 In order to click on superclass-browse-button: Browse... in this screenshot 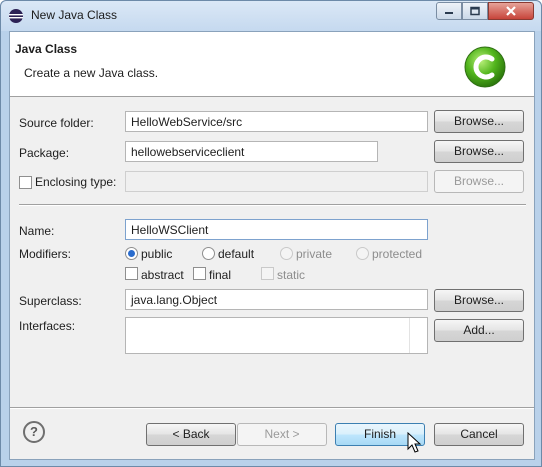, I will do `click(479, 300)`.